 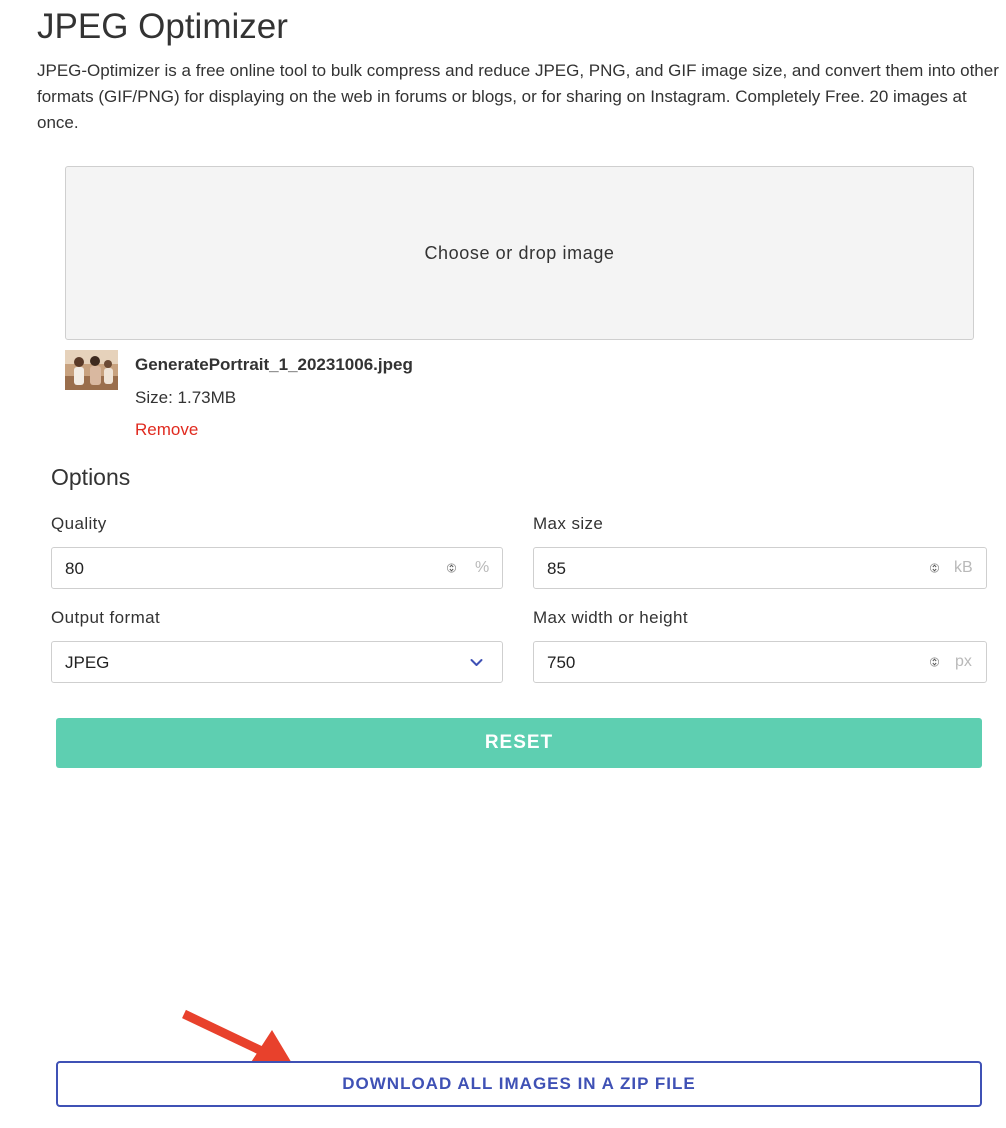 What do you see at coordinates (568, 523) in the screenshot?
I see `max-size-label: Max size` at bounding box center [568, 523].